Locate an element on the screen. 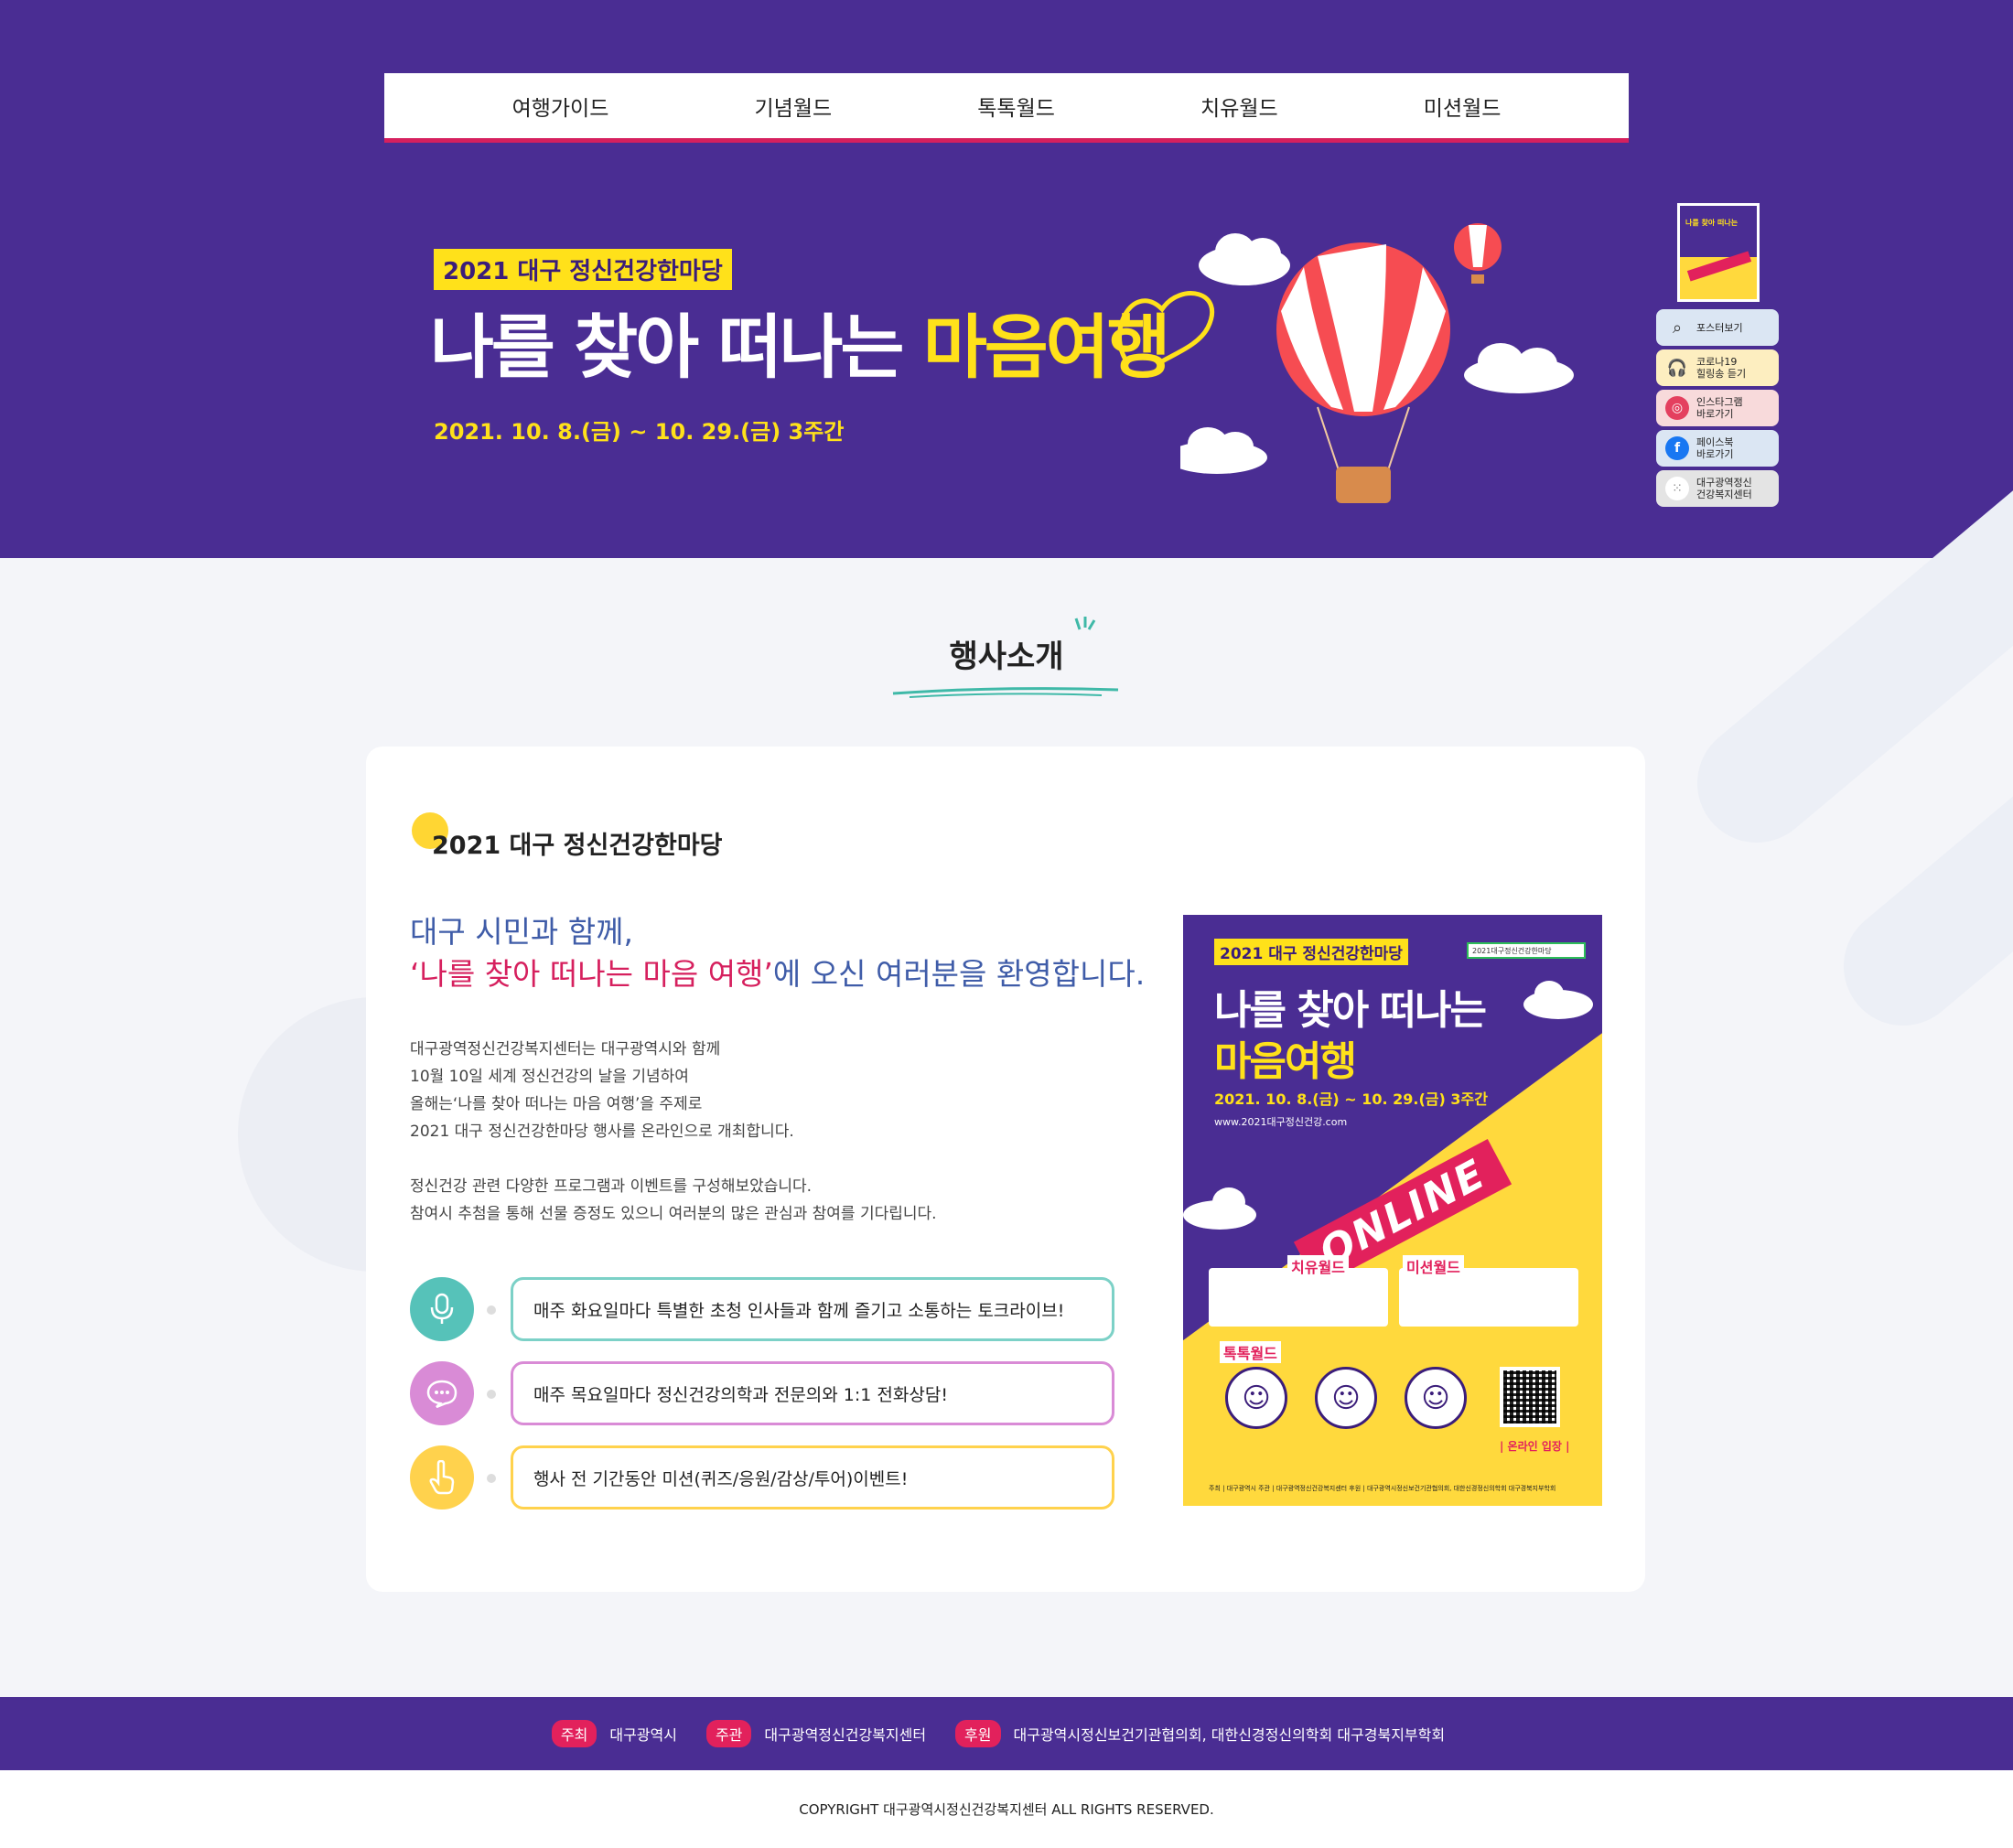 This screenshot has width=2013, height=1848. poster-enter-label: | 온라인 입장 | is located at coordinates (1535, 1446).